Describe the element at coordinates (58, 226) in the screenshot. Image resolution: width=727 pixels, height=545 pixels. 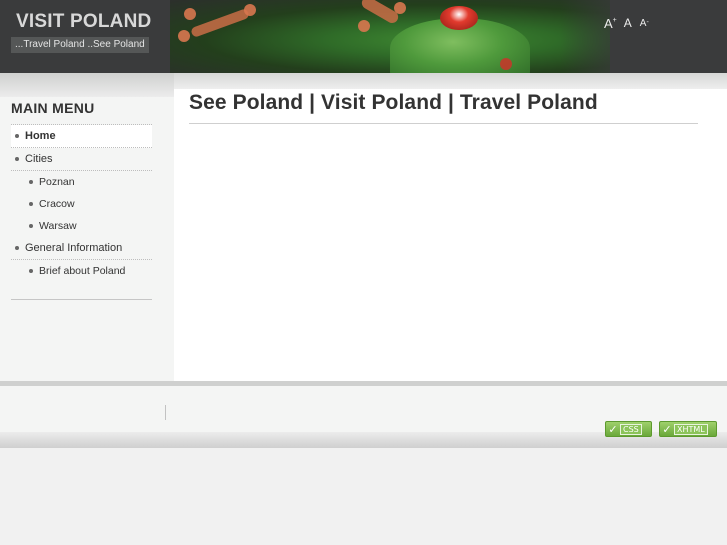
I see `menu-item-label: Warsaw` at that location.